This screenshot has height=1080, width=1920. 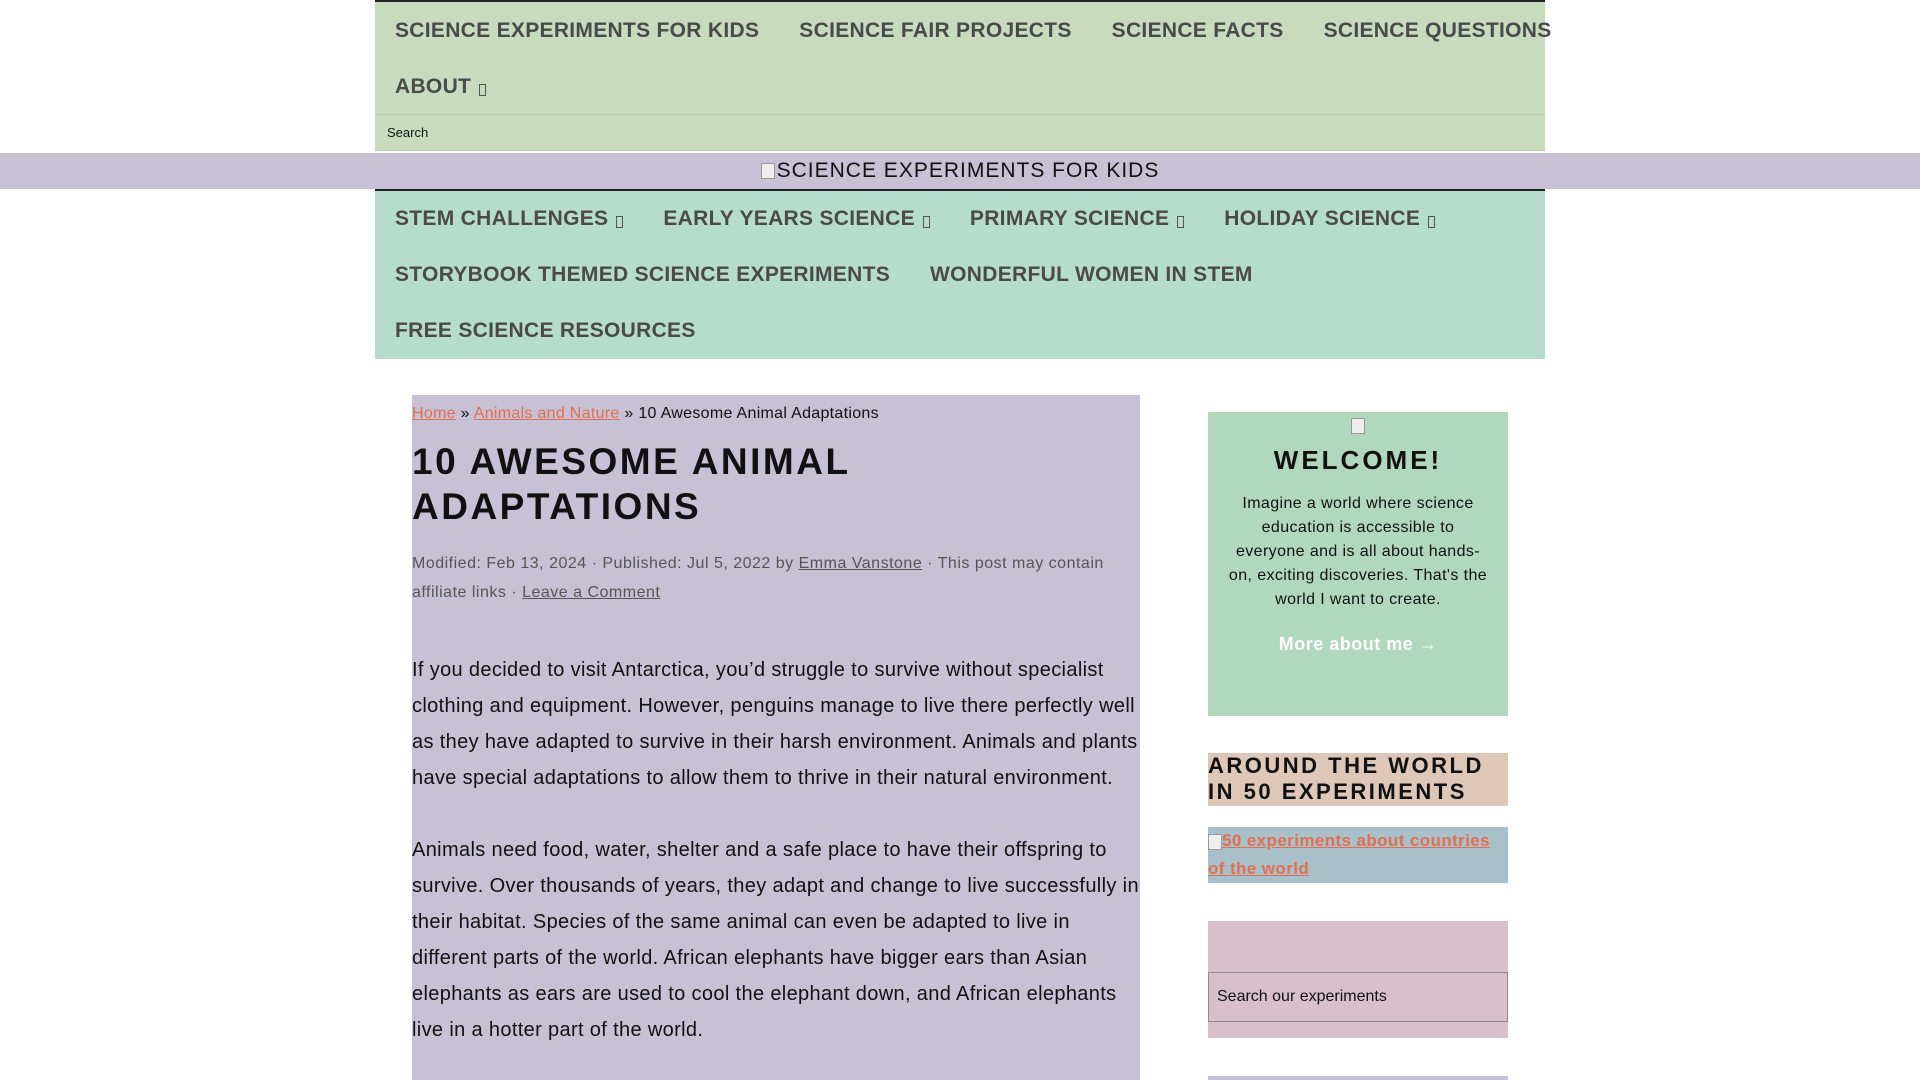 What do you see at coordinates (935, 31) in the screenshot?
I see `nav-item-science-fair-projects: SCIENCE FAIR PROJECTS` at bounding box center [935, 31].